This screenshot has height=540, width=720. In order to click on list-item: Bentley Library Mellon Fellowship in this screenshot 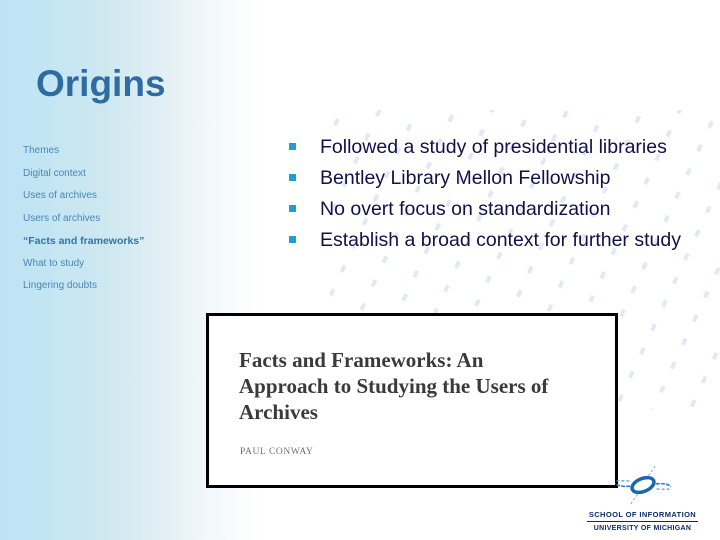, I will do `click(499, 178)`.